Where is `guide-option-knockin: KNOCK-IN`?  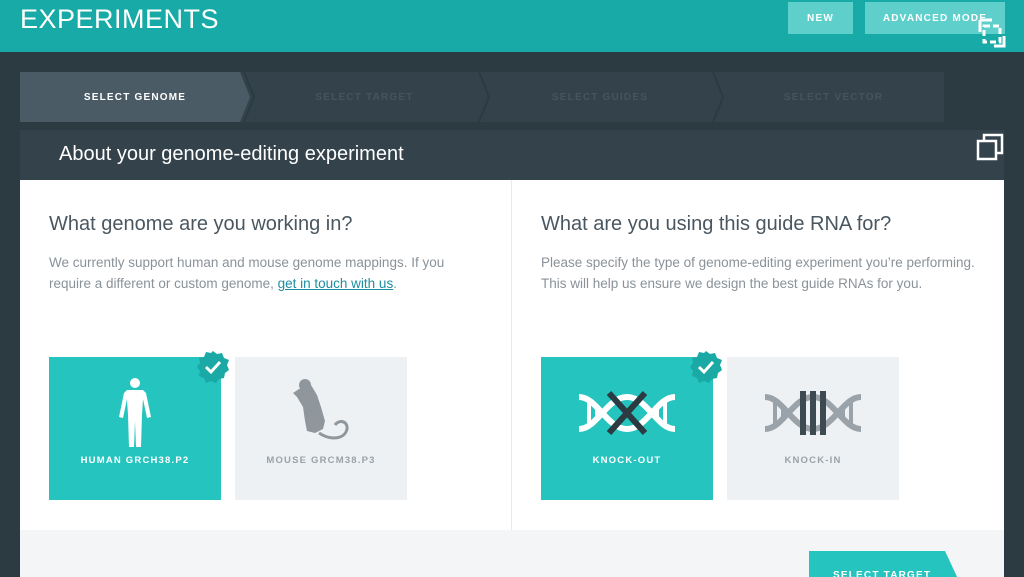 guide-option-knockin: KNOCK-IN is located at coordinates (813, 428).